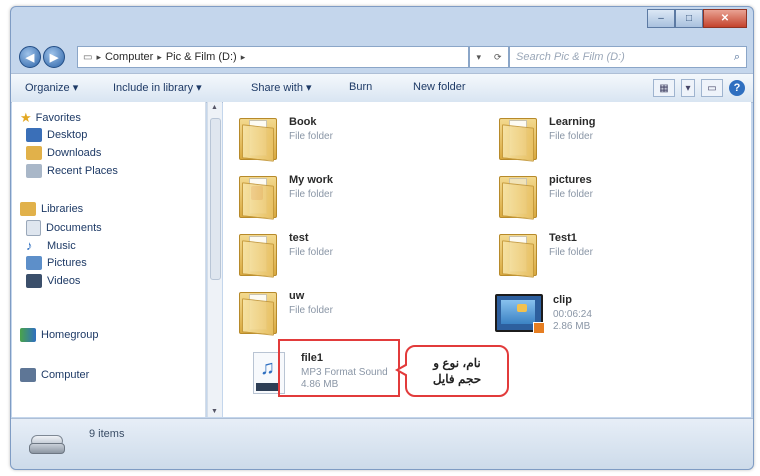 This screenshot has width=760, height=476. I want to click on include-in-library-button: Include in library ▾, so click(157, 87).